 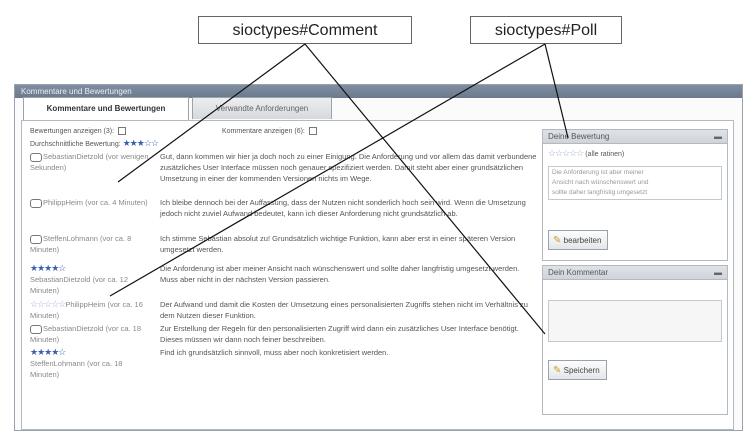 I want to click on show-ratings-checkbox, so click(x=122, y=131).